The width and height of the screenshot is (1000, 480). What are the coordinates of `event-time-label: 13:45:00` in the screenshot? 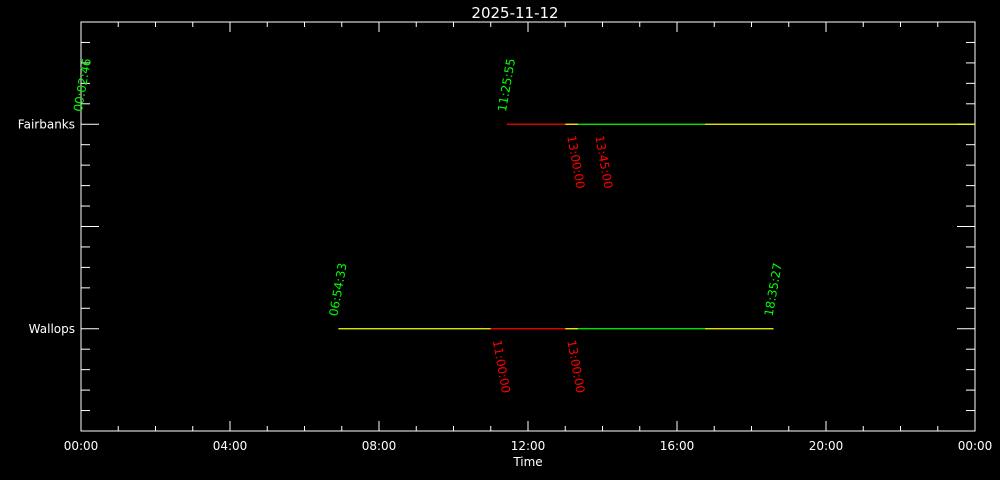 It's located at (603, 162).